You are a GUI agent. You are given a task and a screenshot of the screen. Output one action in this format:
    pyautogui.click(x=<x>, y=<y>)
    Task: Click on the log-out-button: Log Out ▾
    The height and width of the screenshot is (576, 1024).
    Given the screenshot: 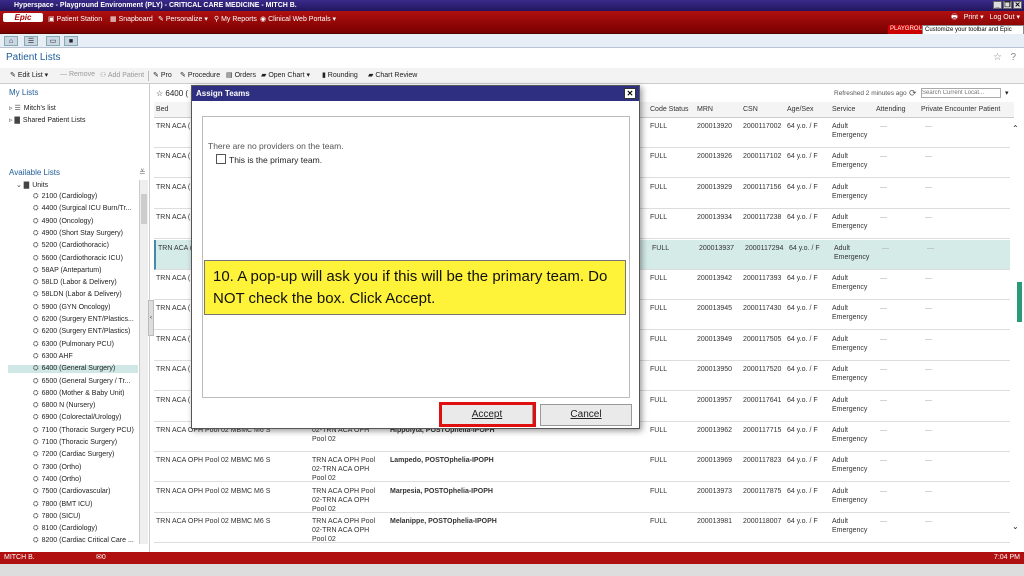 What is the action you would take?
    pyautogui.click(x=1005, y=18)
    